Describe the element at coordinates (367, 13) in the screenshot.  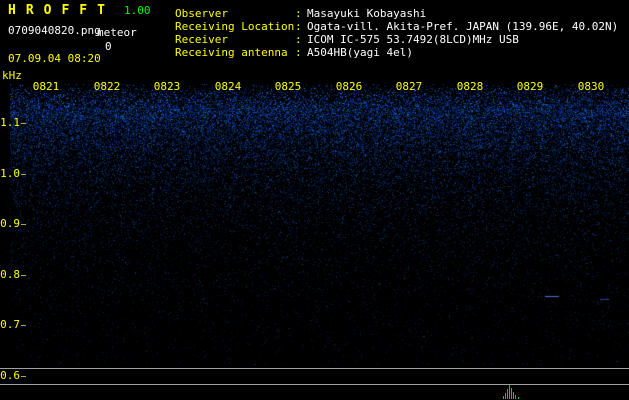
I see `info-value: Masayuki Kobayashi` at that location.